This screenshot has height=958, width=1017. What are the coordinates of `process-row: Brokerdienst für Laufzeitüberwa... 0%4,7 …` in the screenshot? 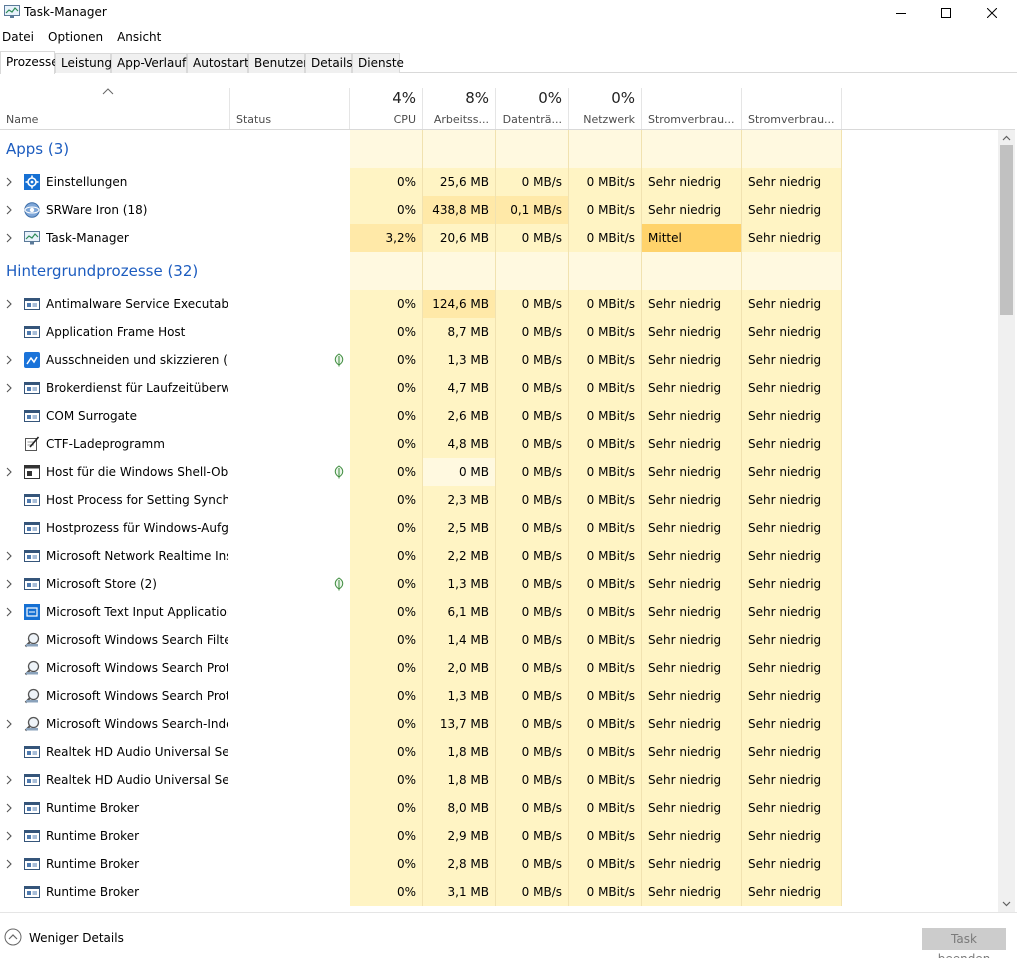 It's located at (499, 388).